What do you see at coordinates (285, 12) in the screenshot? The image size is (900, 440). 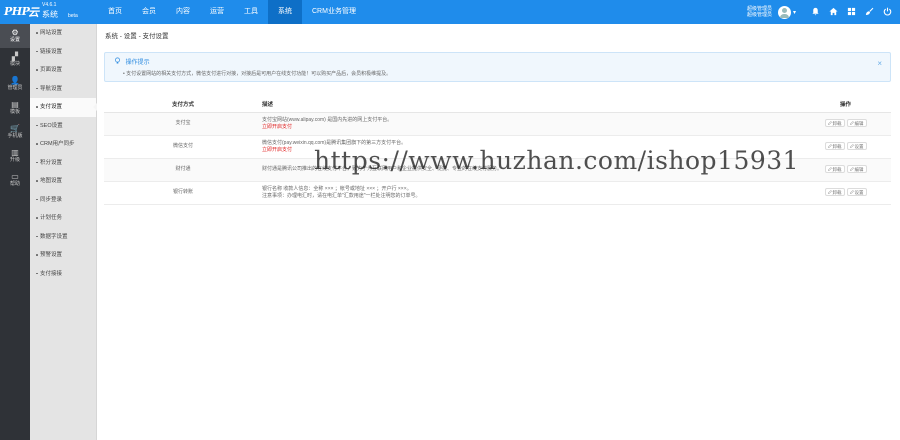 I see `topnav-item-5: 系统` at bounding box center [285, 12].